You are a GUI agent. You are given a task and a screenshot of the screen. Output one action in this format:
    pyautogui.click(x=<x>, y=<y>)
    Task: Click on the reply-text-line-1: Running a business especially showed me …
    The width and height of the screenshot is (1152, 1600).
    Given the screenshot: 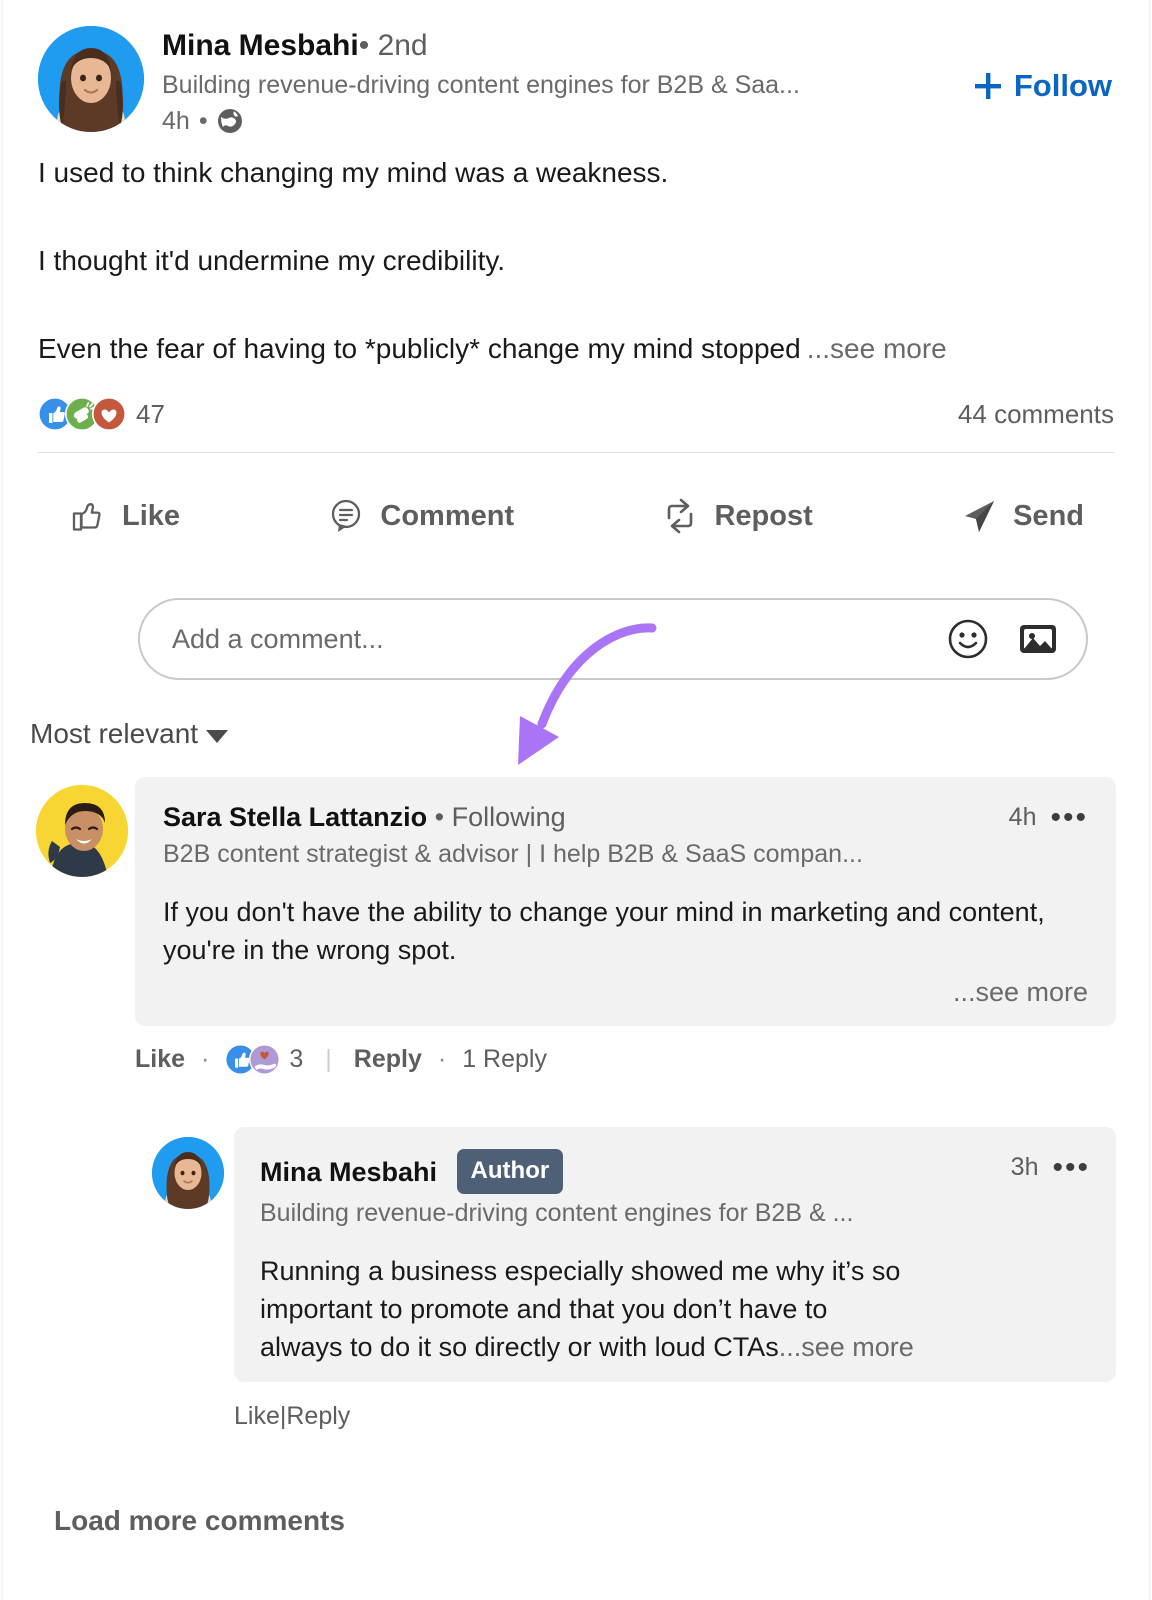 What is the action you would take?
    pyautogui.click(x=580, y=1271)
    